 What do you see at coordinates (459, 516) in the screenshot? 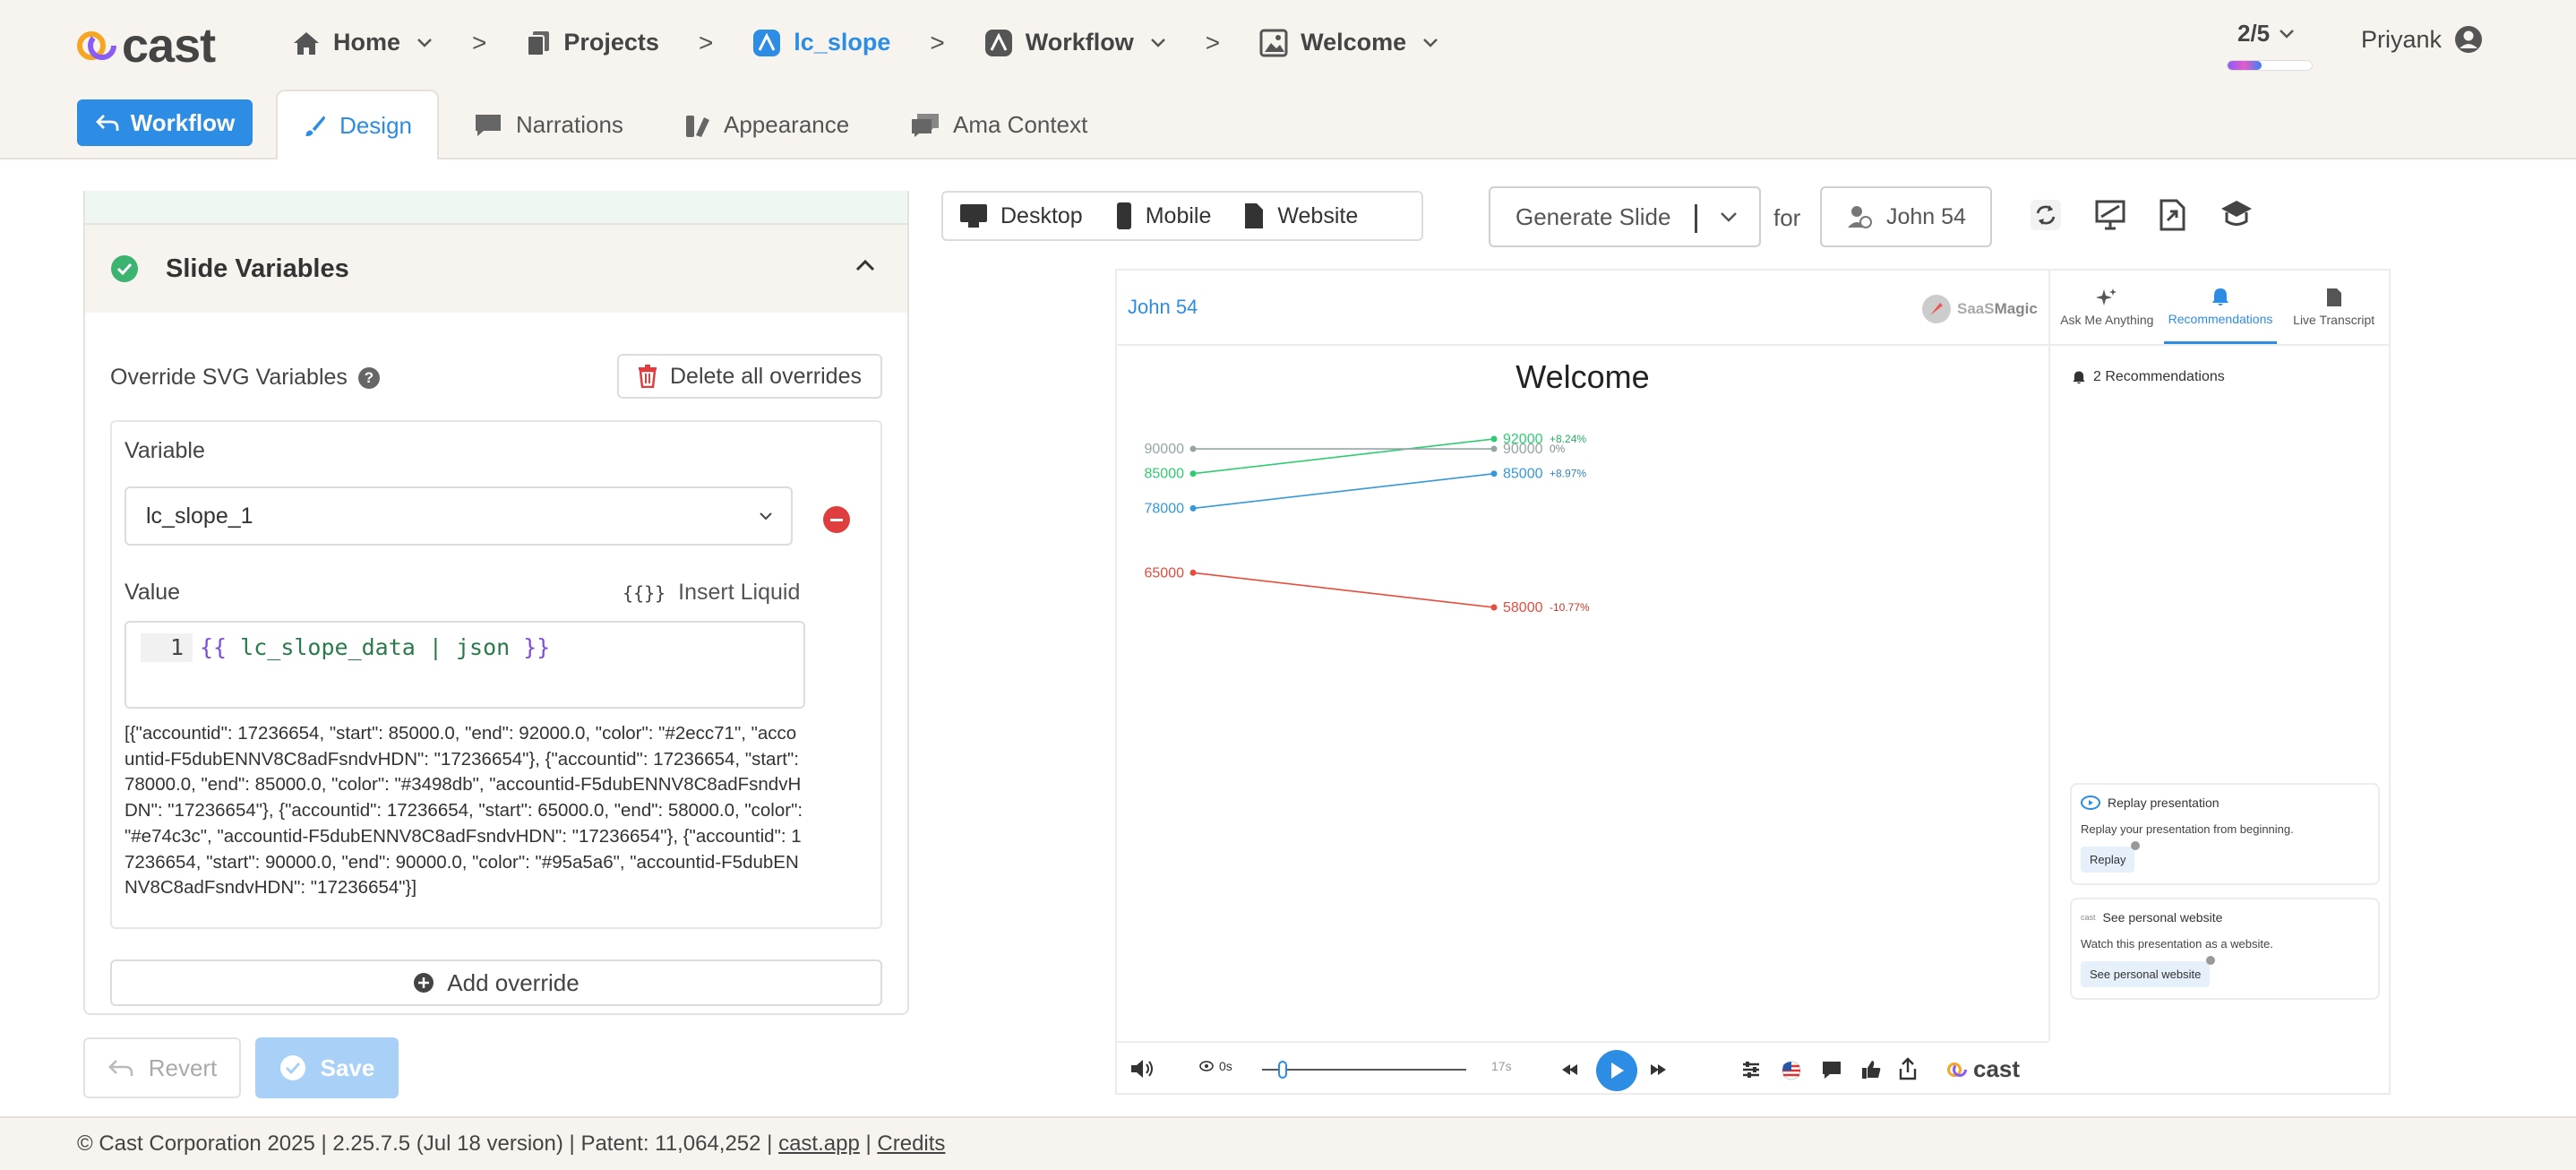
I see `variable-select: lc_slope_1` at bounding box center [459, 516].